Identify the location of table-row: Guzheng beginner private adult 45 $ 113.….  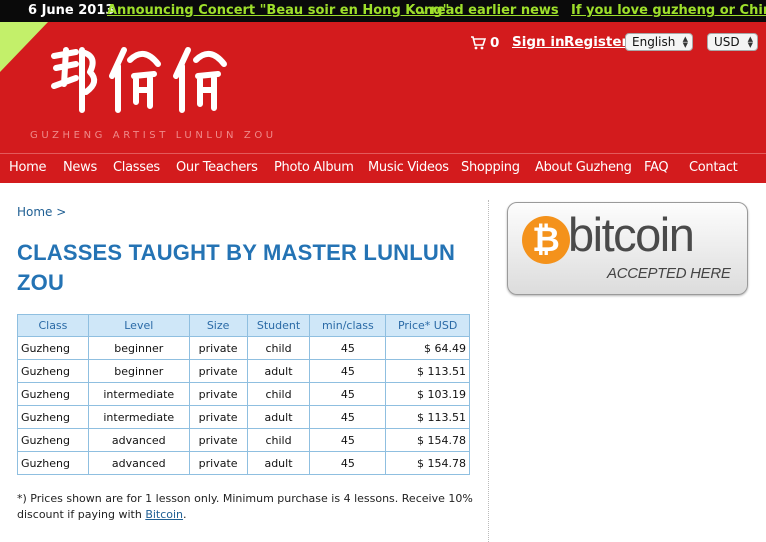
(243, 371).